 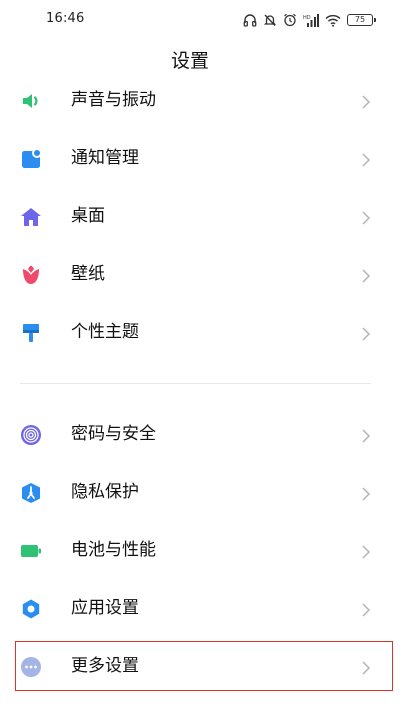 I want to click on setting-row-password-security: 密码与安全, so click(x=206, y=435).